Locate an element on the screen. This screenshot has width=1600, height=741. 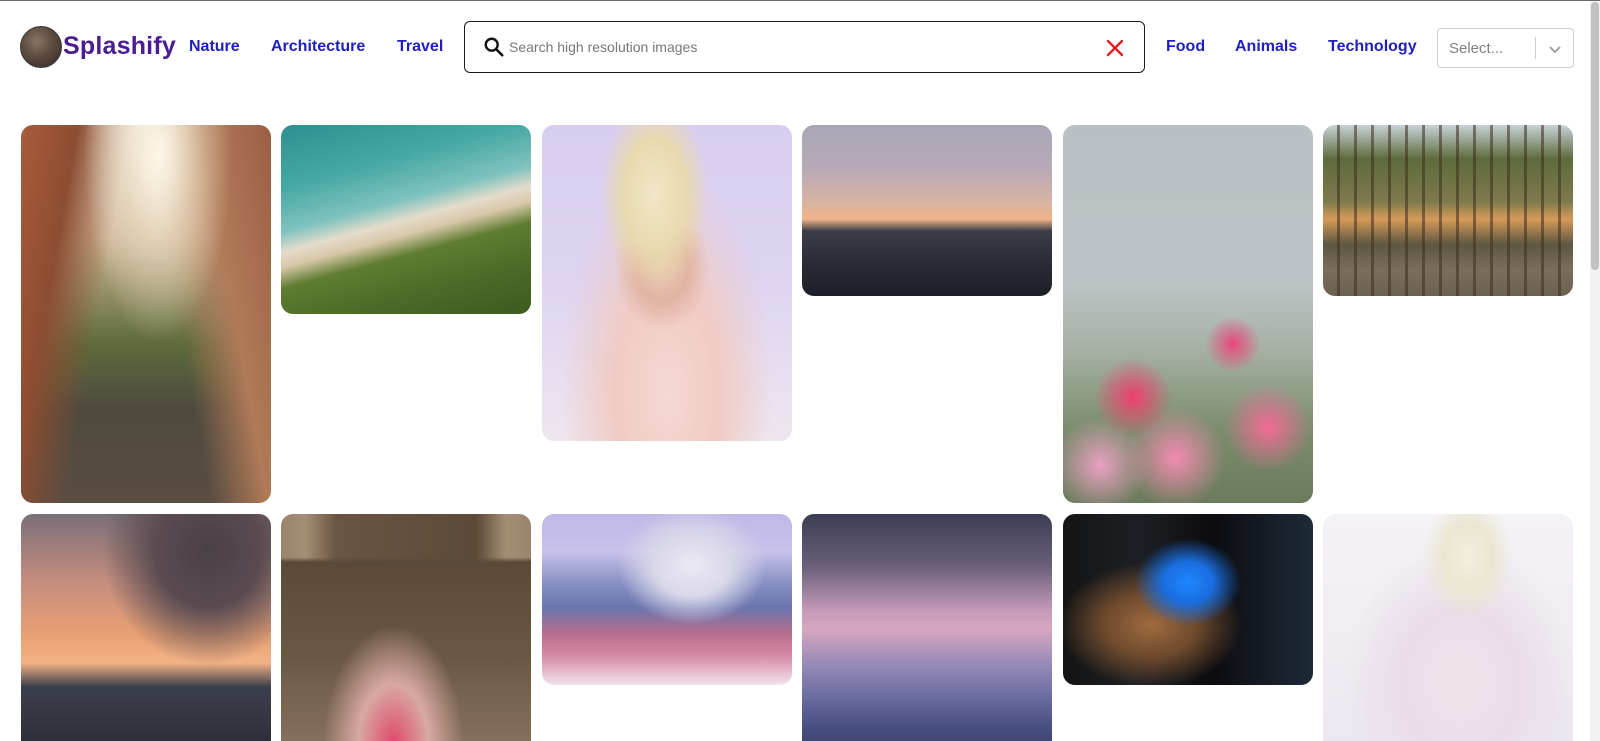
search-icon is located at coordinates (494, 47).